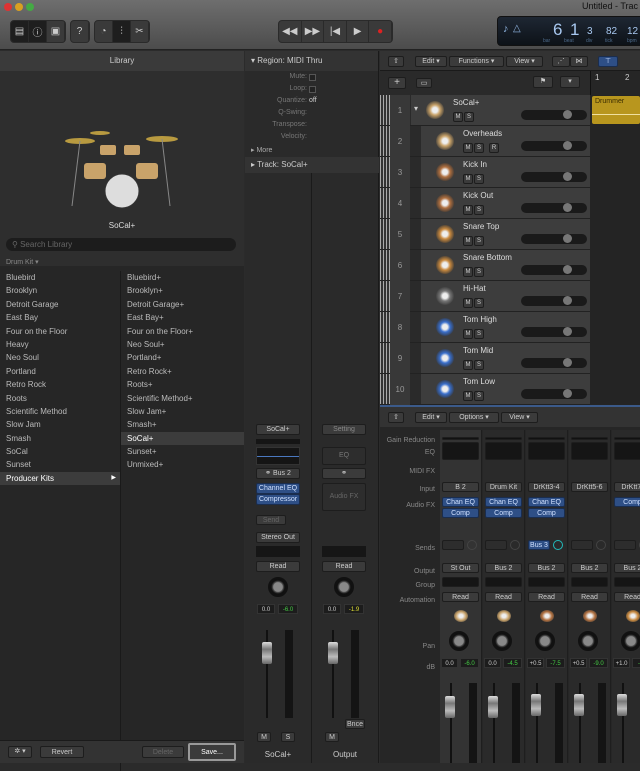 The width and height of the screenshot is (640, 771). I want to click on output-eq-slot: EQ, so click(344, 456).